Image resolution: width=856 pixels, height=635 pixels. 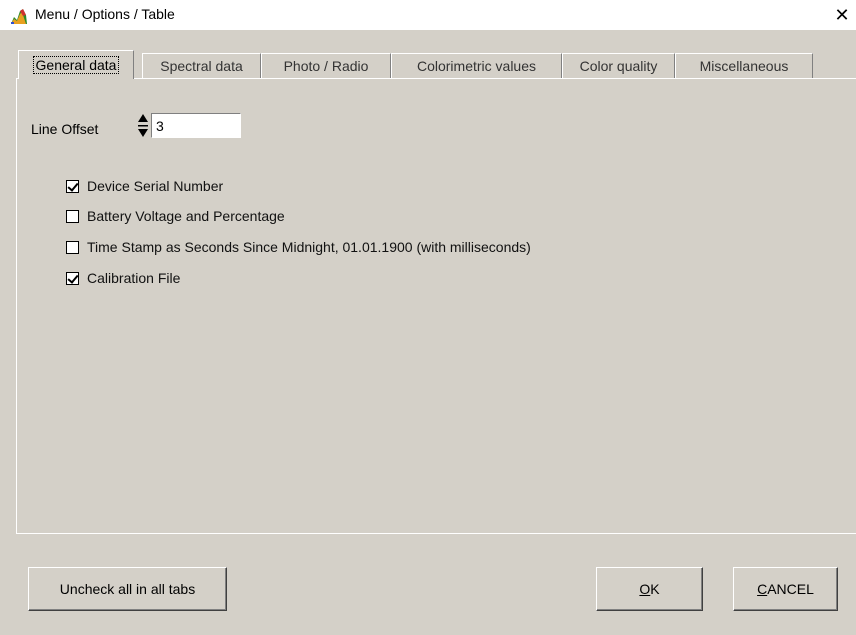 What do you see at coordinates (127, 589) in the screenshot?
I see `uncheck-all-button: Uncheck all in all tabs` at bounding box center [127, 589].